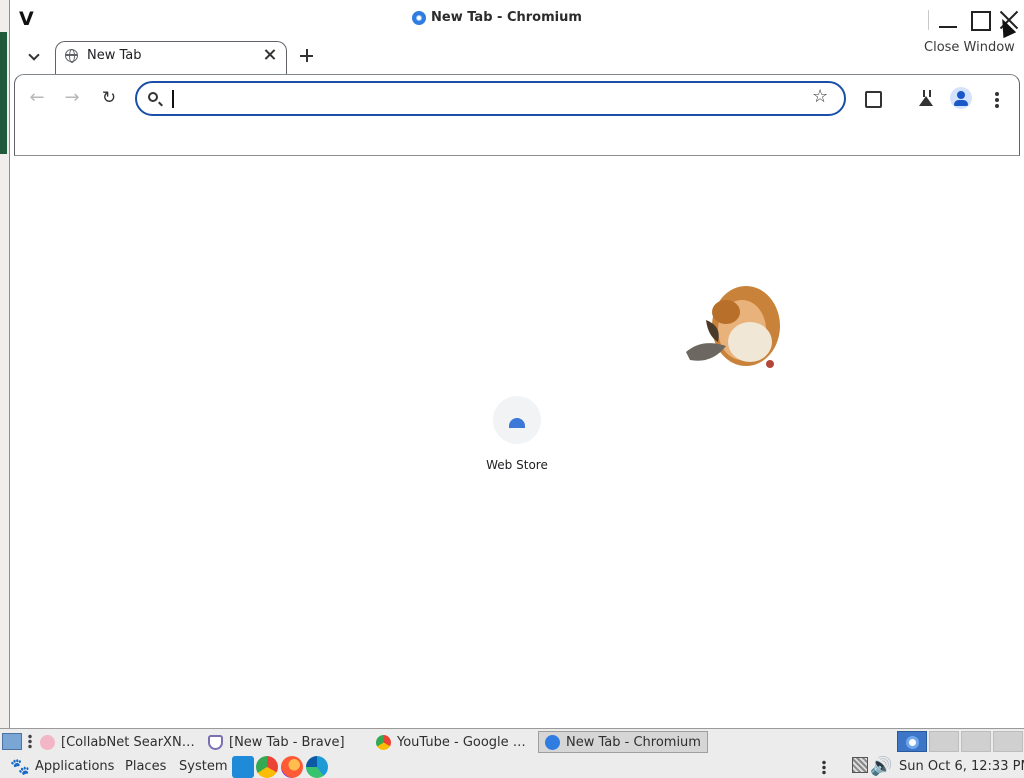  What do you see at coordinates (287, 742) in the screenshot?
I see `taskbar-item-label: [New Tab - Brave]` at bounding box center [287, 742].